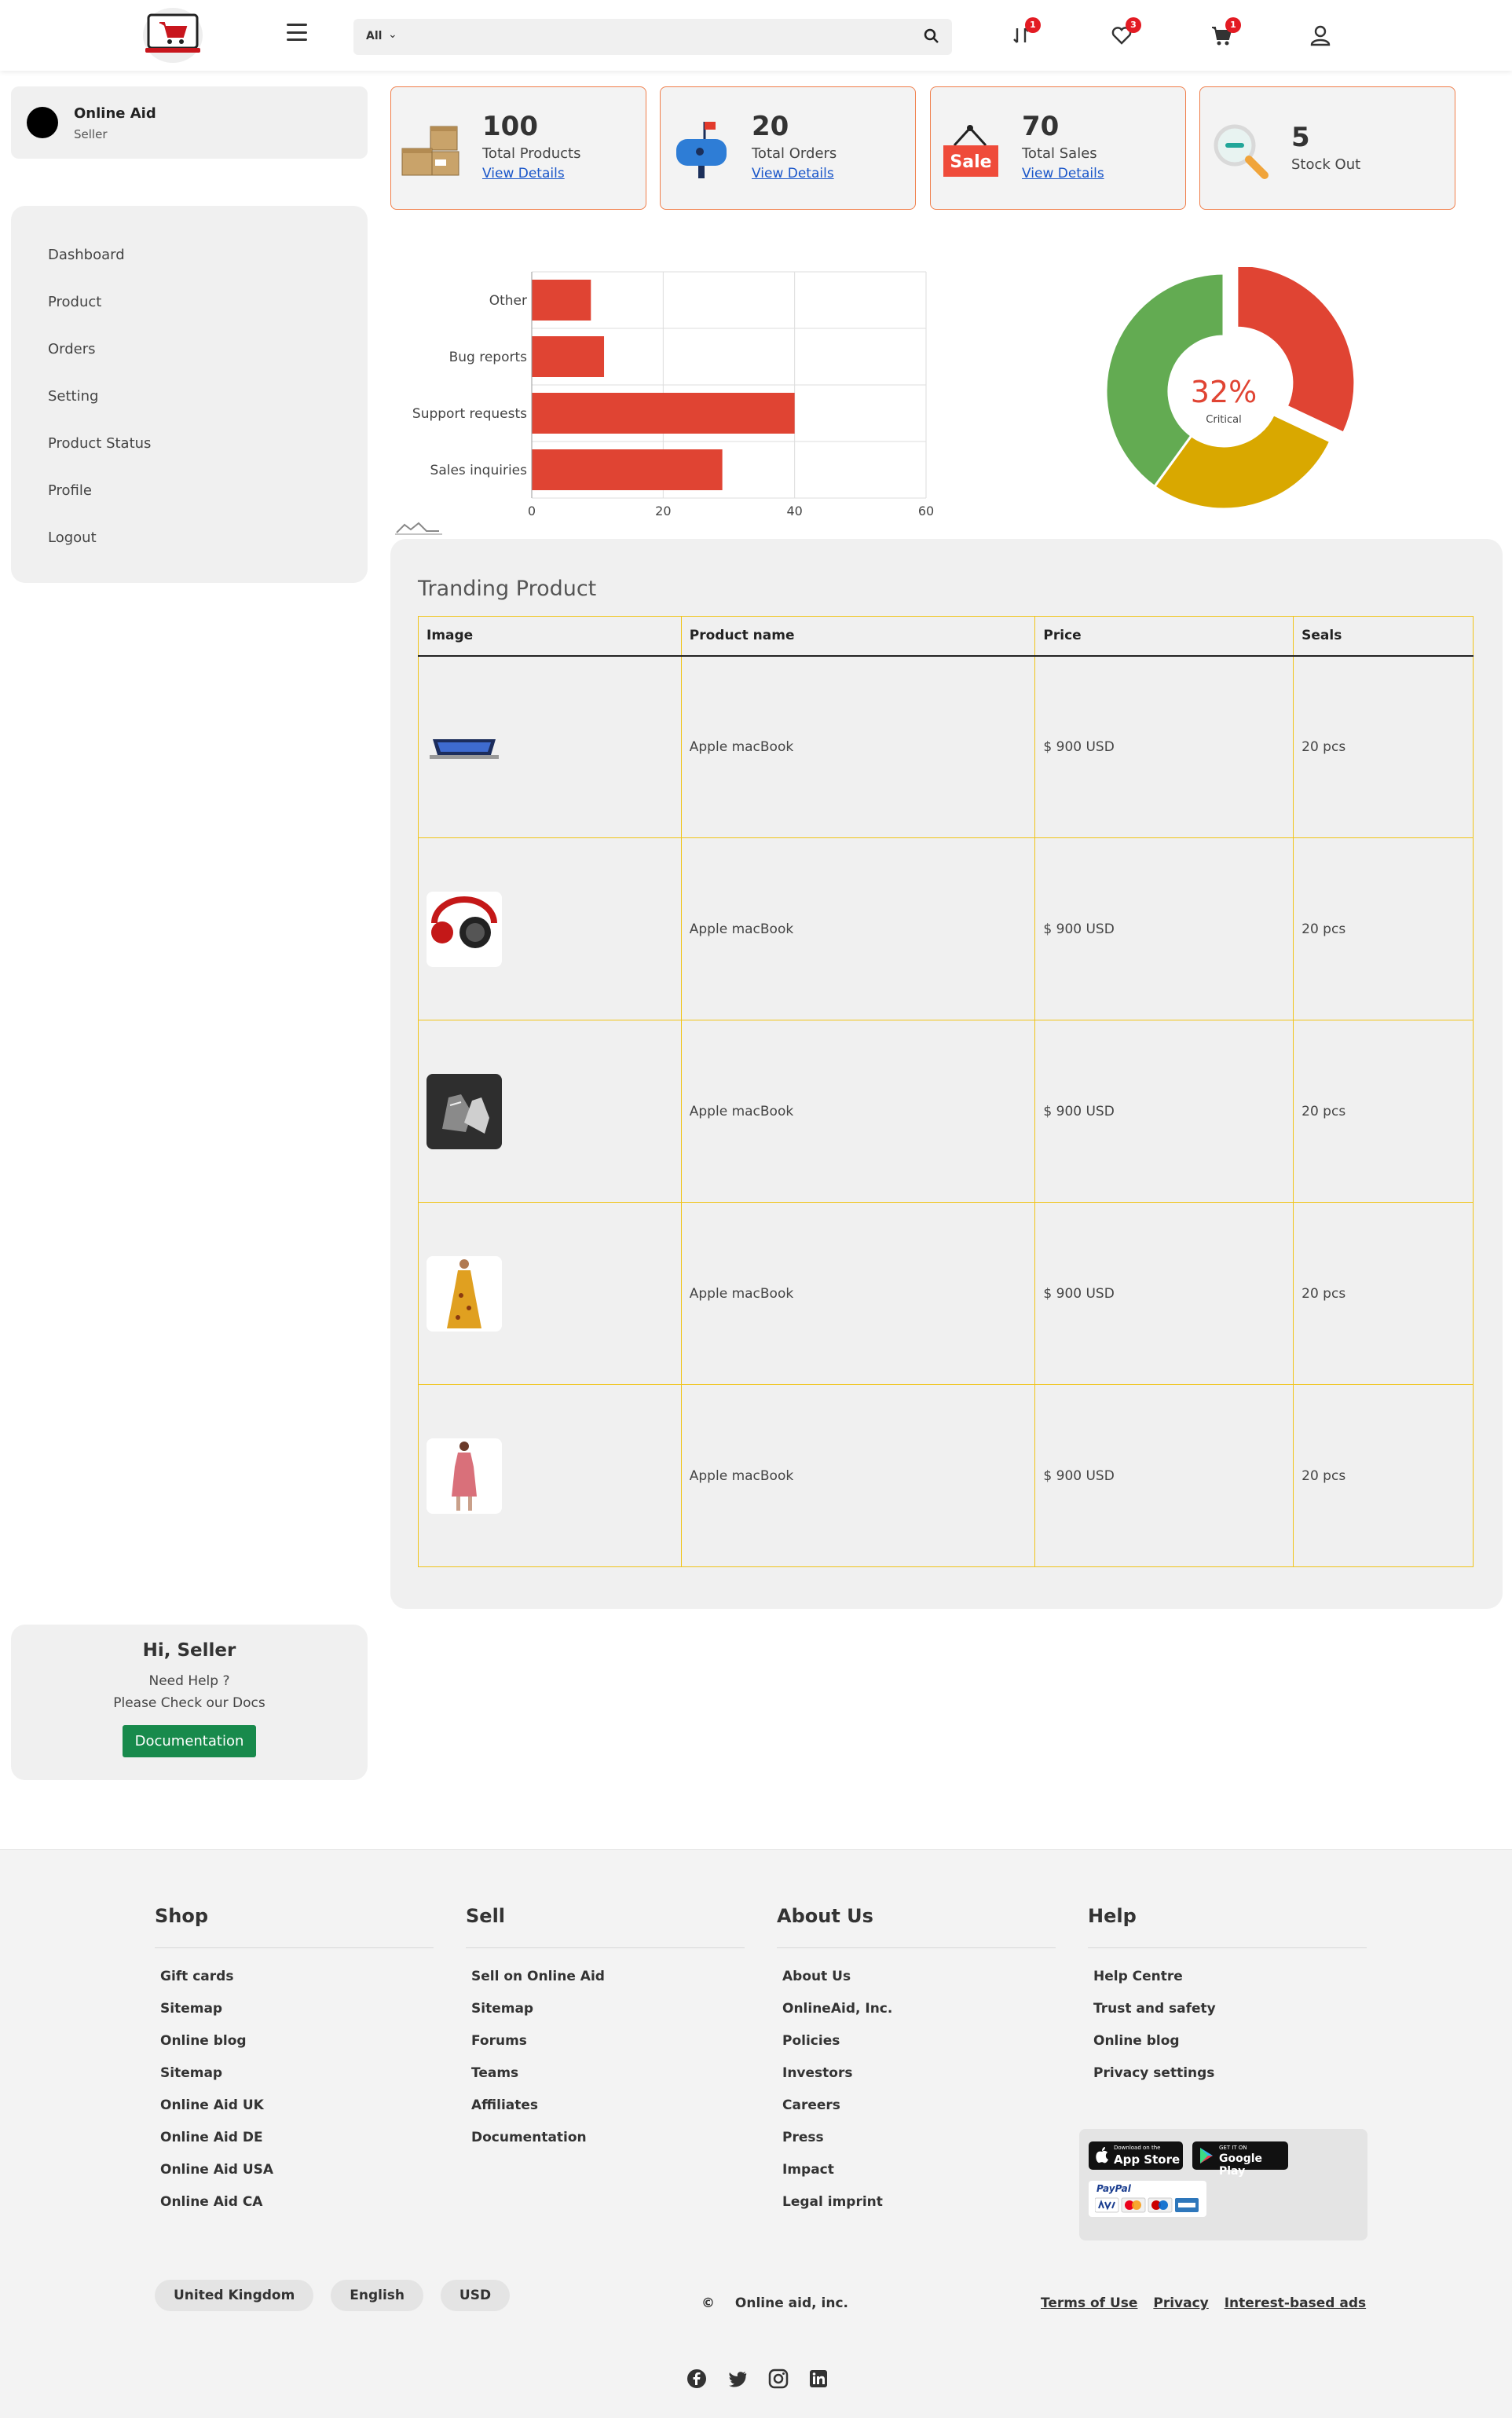  I want to click on footer-link: Press, so click(921, 2146).